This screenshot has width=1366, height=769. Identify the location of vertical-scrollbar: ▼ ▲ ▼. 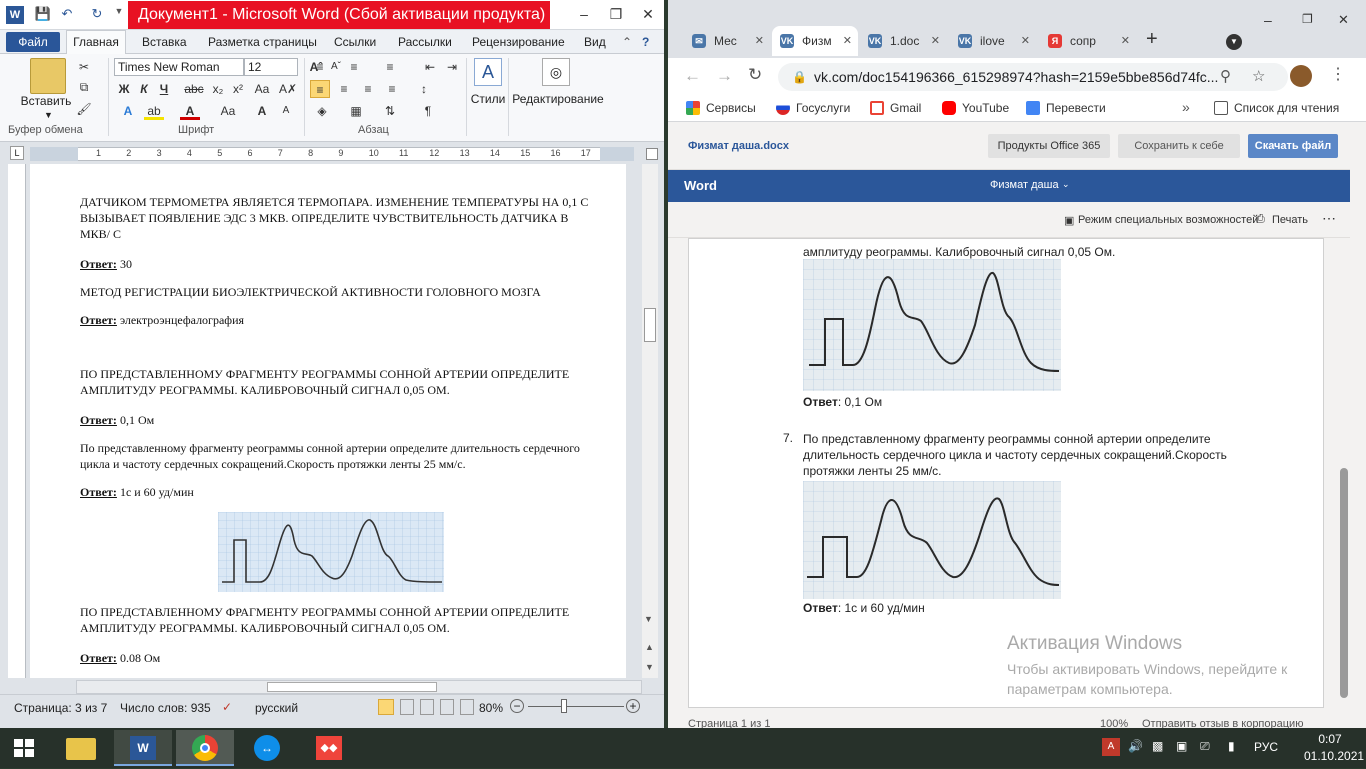
(650, 421).